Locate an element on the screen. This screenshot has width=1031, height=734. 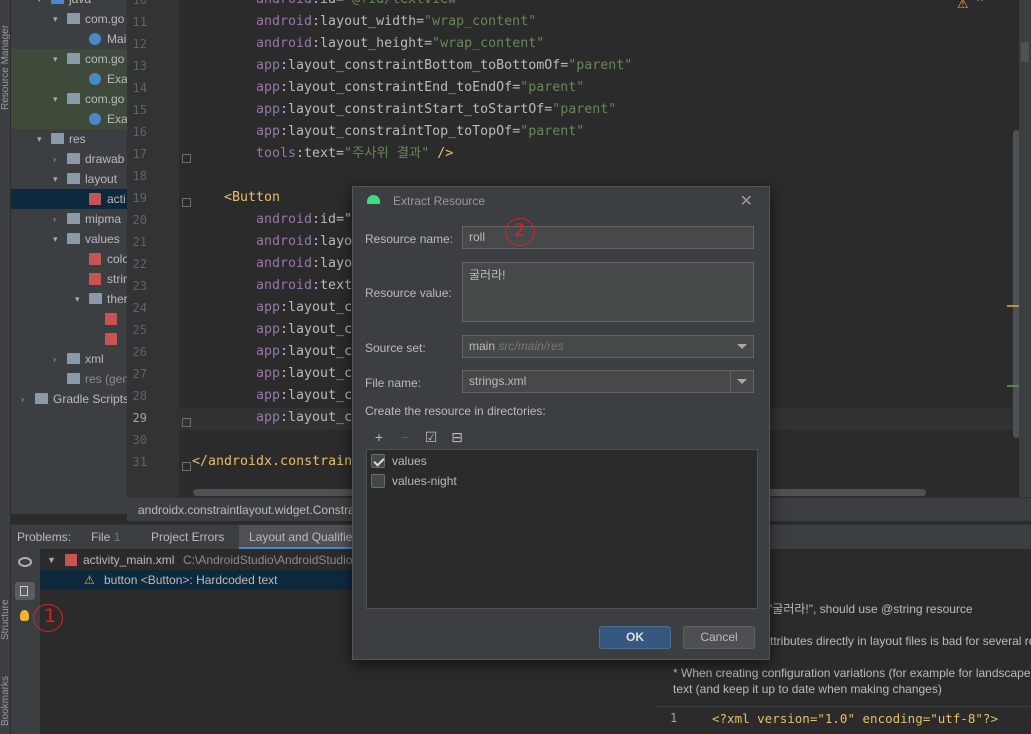
checkbox-values is located at coordinates (378, 461).